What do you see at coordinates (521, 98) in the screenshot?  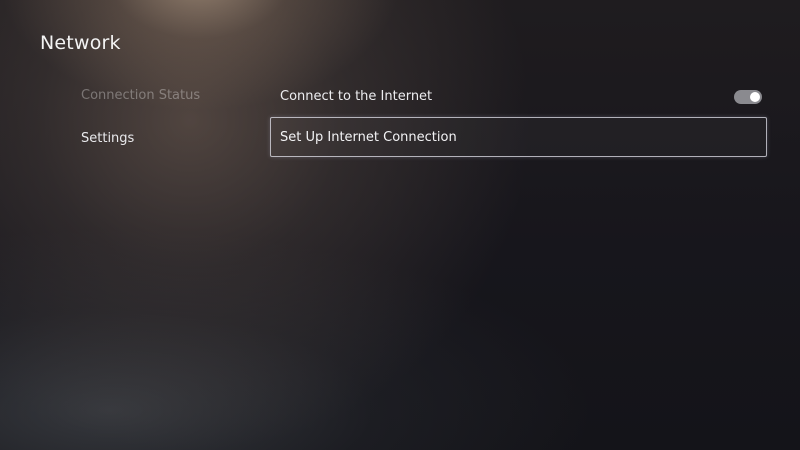 I see `connect-internet-row: Connect to the Internet` at bounding box center [521, 98].